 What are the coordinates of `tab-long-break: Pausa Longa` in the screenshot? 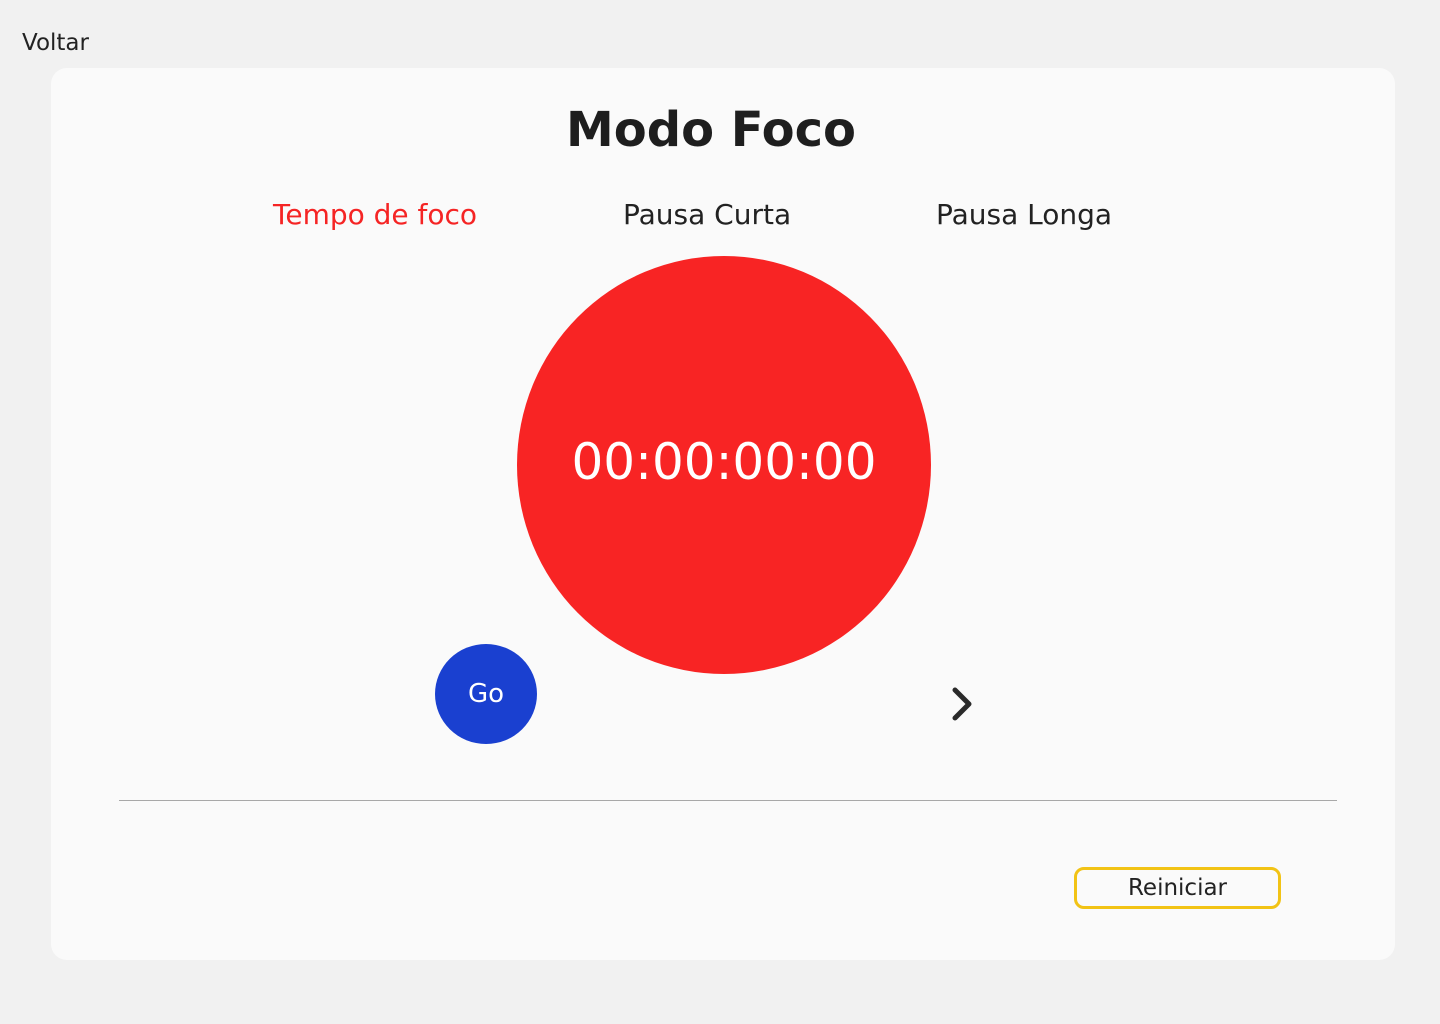 It's located at (1024, 215).